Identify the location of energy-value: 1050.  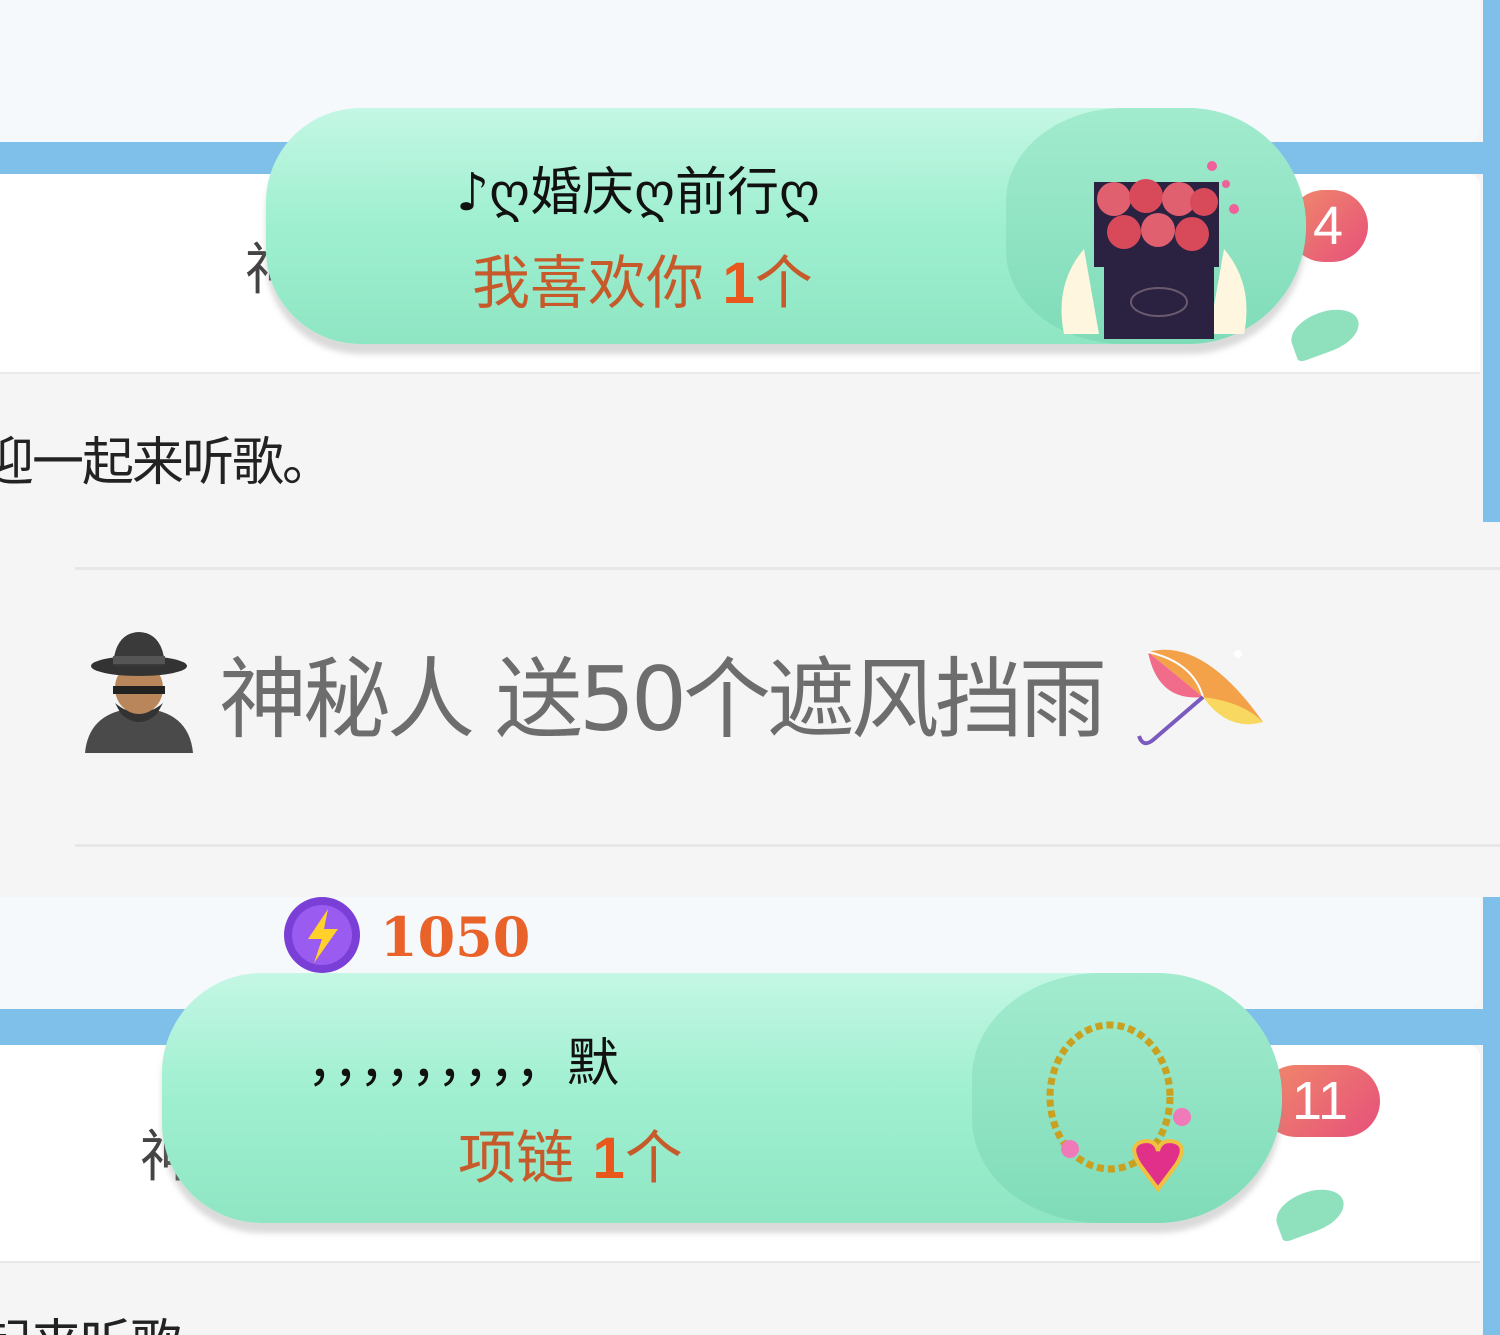
(455, 937).